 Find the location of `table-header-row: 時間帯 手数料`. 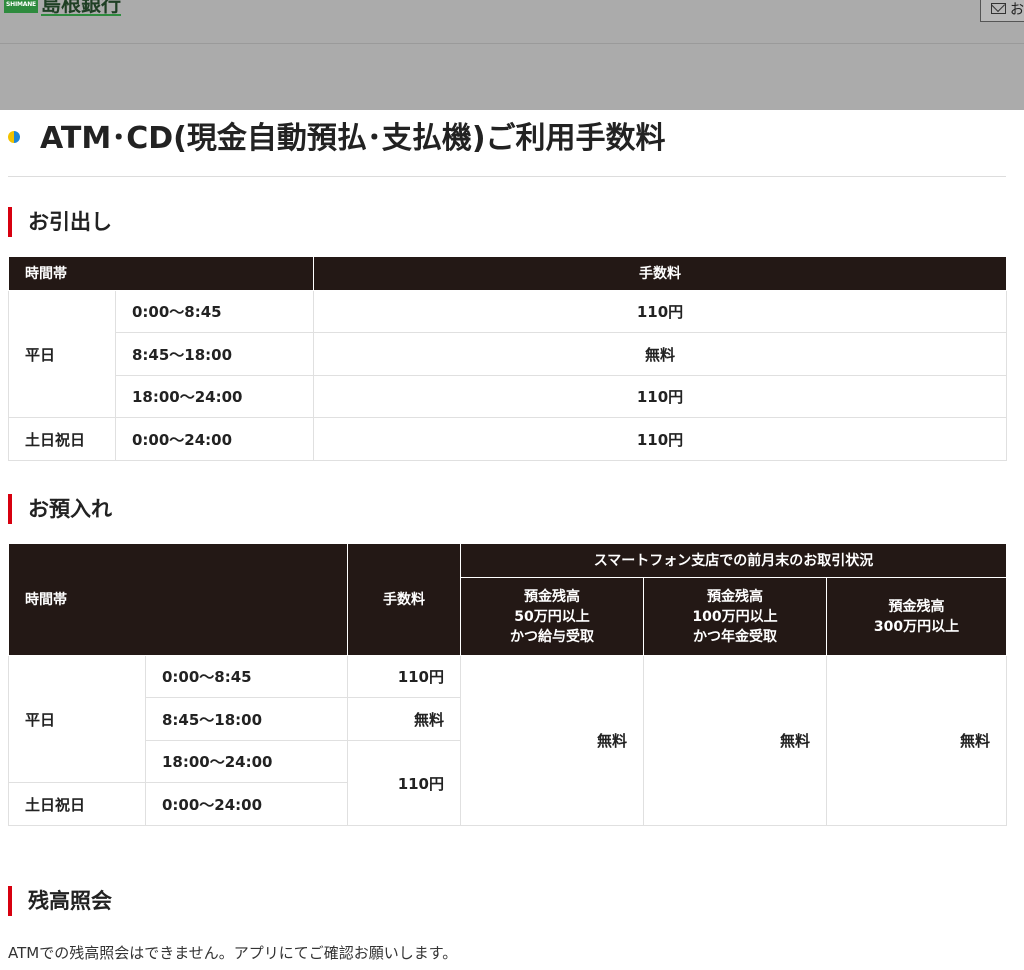

table-header-row: 時間帯 手数料 is located at coordinates (507, 273).